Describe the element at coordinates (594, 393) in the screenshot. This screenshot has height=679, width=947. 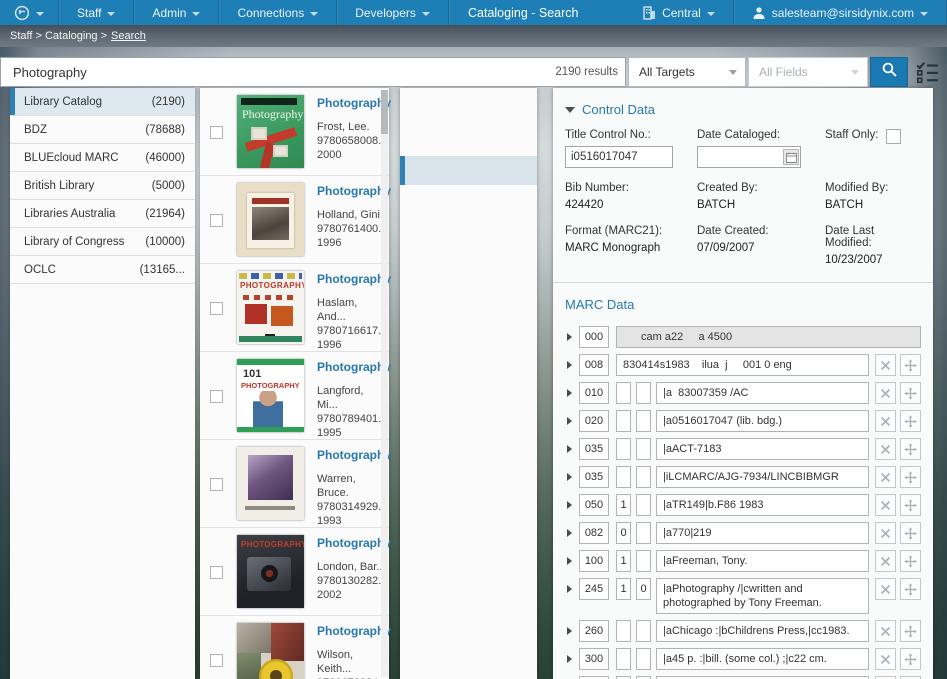
I see `marc-tag-input: 010` at that location.